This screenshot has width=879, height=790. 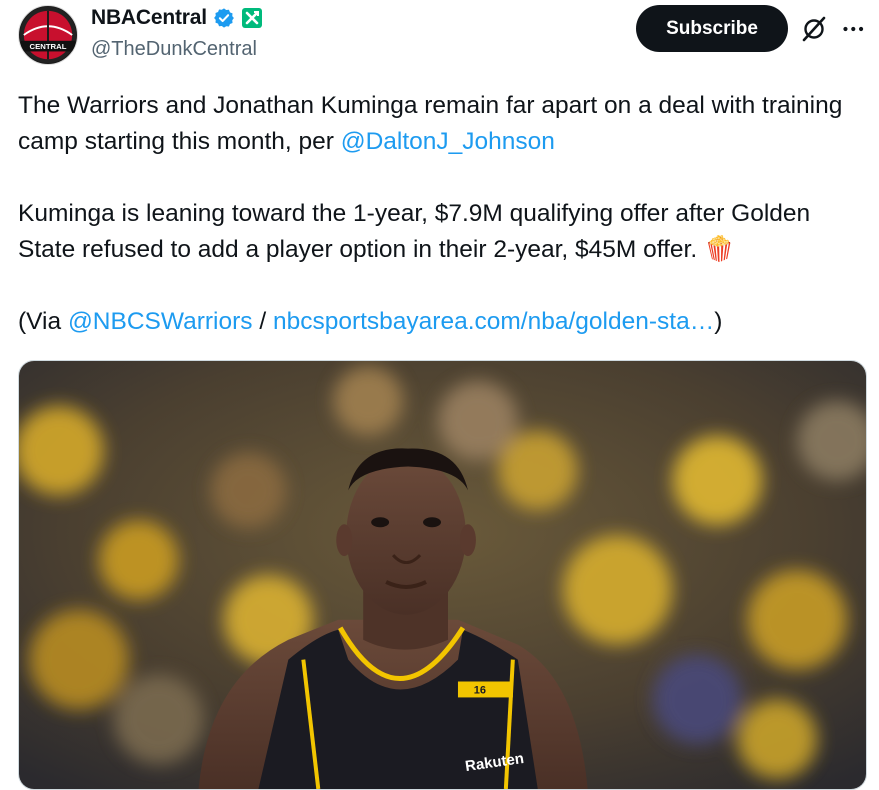 I want to click on avatar-label: CENTRAL, so click(x=48, y=46).